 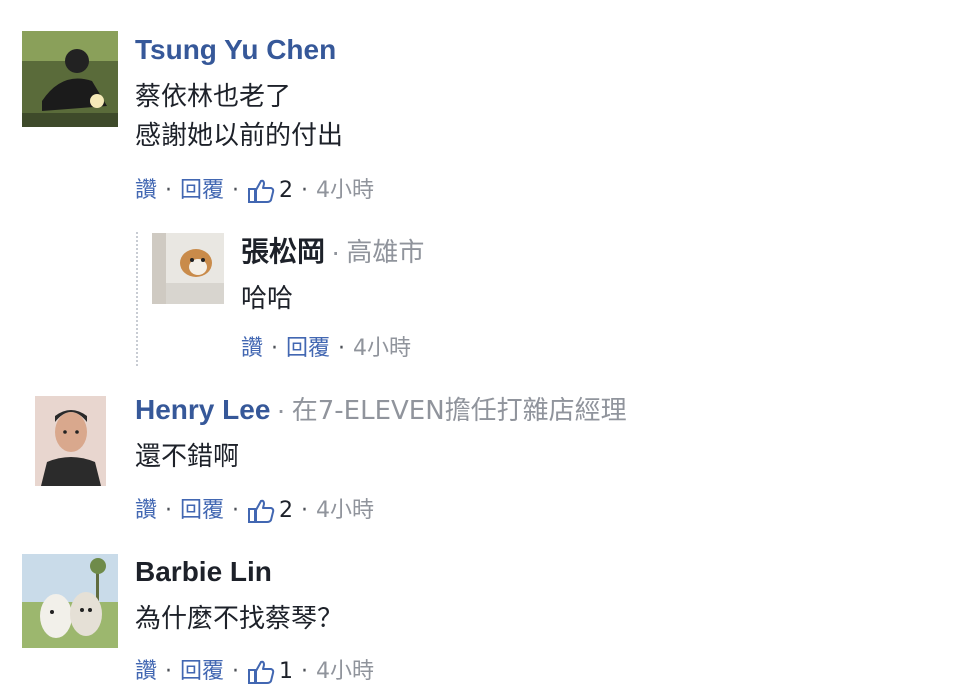 What do you see at coordinates (385, 253) in the screenshot?
I see `author-location: 高雄市` at bounding box center [385, 253].